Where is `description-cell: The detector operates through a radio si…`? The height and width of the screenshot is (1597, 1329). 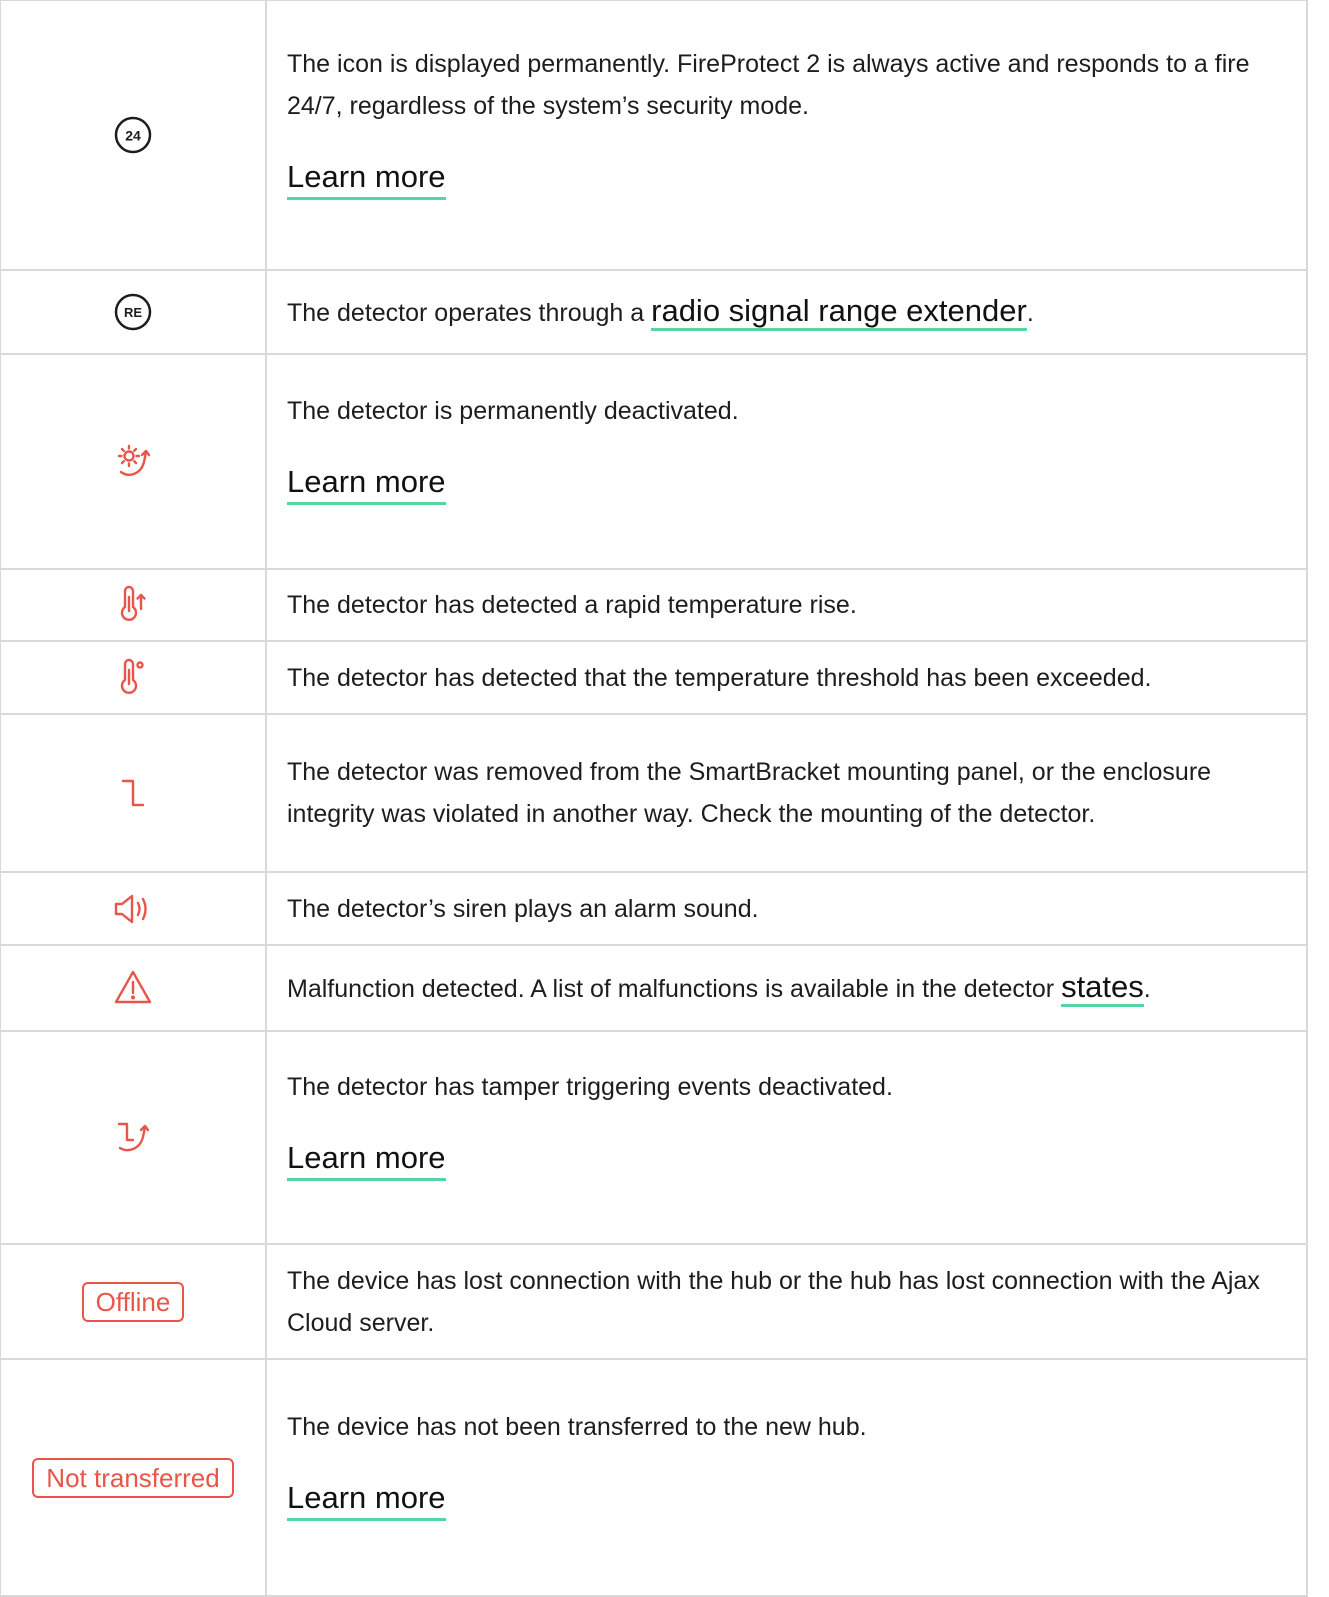 description-cell: The detector operates through a radio si… is located at coordinates (786, 312).